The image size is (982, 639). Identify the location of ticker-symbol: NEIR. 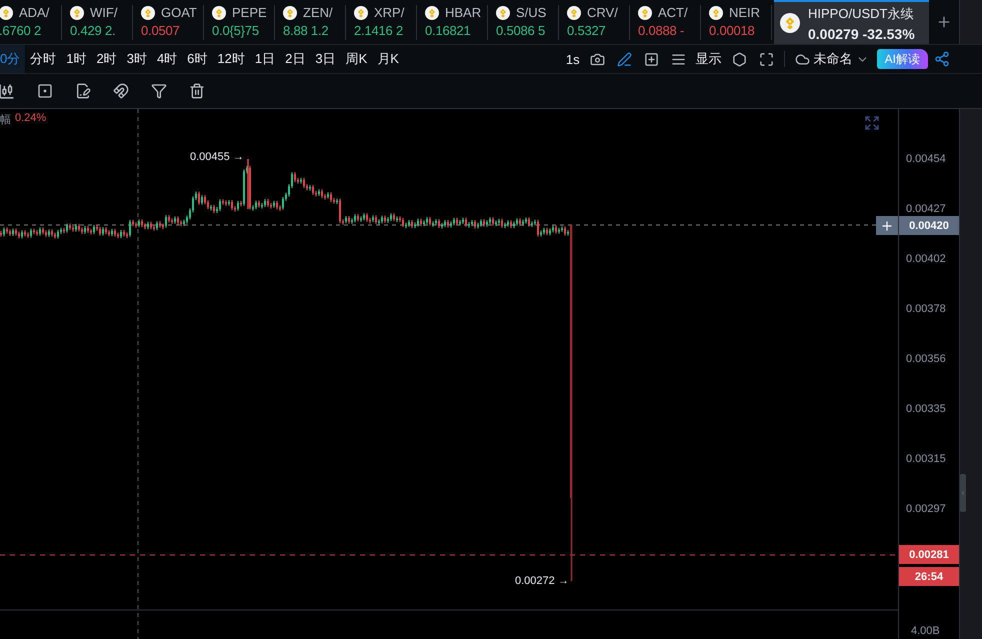
(744, 12).